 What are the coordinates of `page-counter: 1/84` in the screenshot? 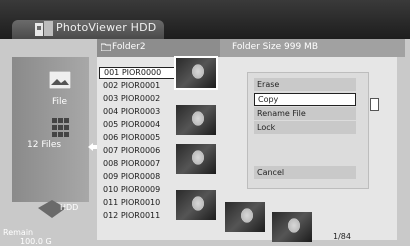 It's located at (342, 236).